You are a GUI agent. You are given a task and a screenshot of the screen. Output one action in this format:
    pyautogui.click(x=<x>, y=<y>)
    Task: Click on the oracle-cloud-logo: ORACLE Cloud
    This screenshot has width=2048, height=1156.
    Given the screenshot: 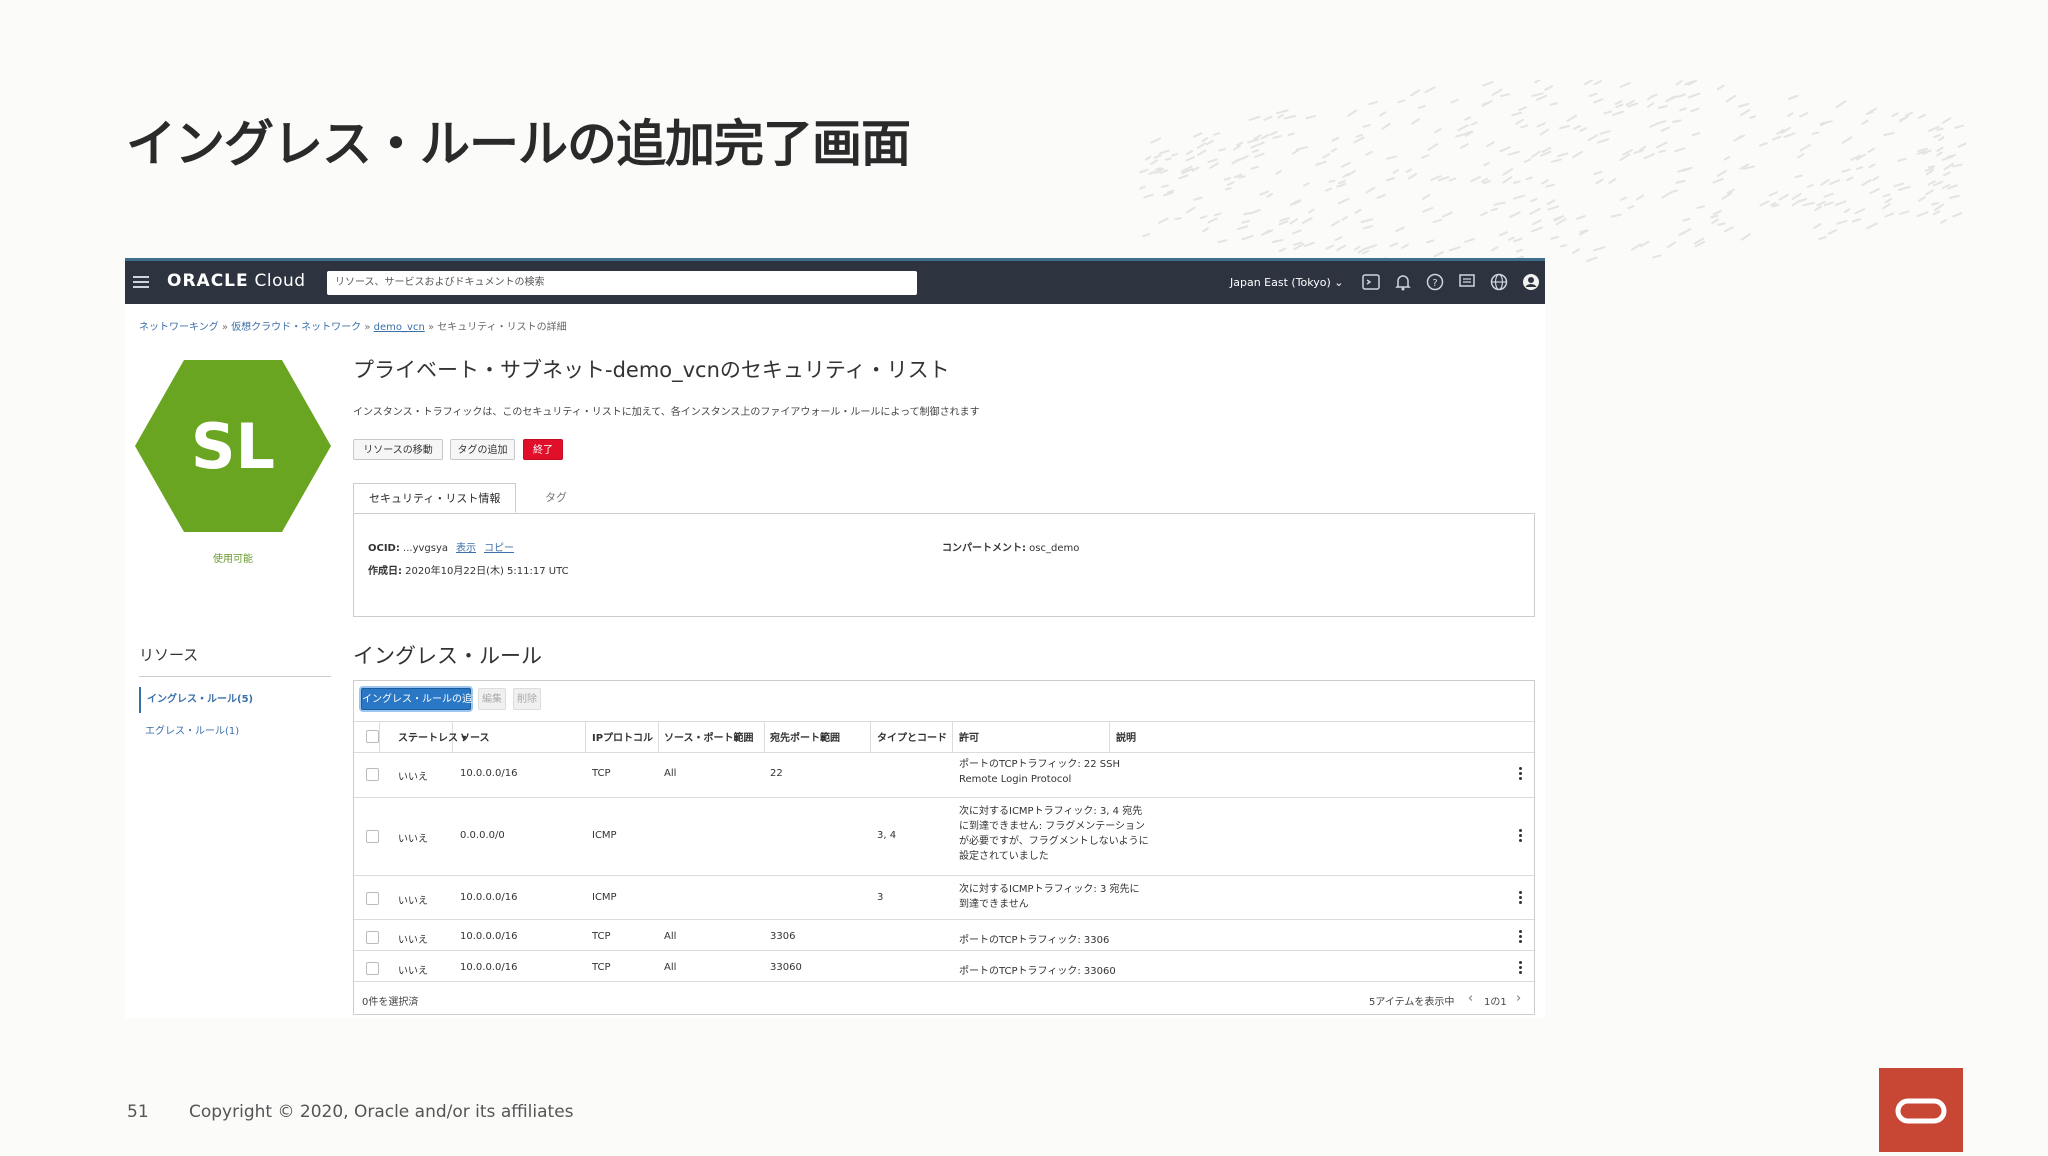 What is the action you would take?
    pyautogui.click(x=236, y=281)
    